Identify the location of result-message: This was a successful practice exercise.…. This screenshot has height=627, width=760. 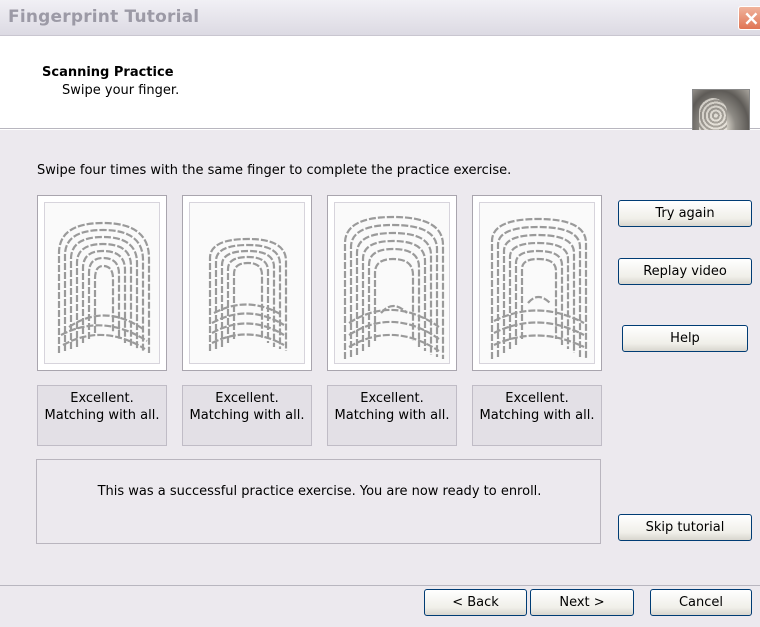
(319, 491).